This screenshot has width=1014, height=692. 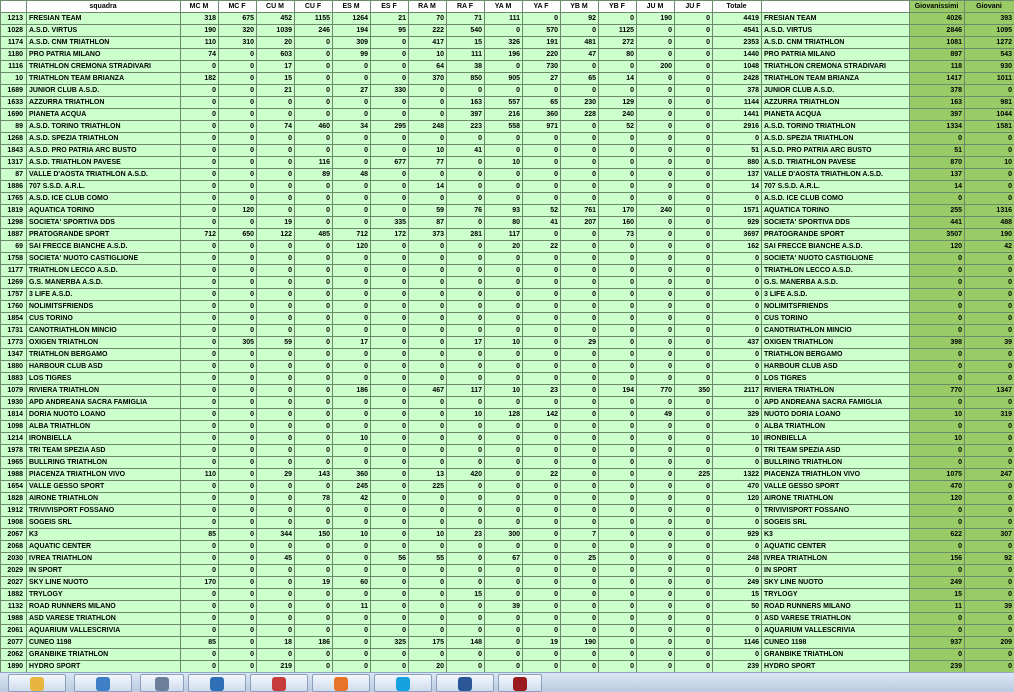 I want to click on team-name-cell: IVREA TRIATHLON, so click(x=103, y=558).